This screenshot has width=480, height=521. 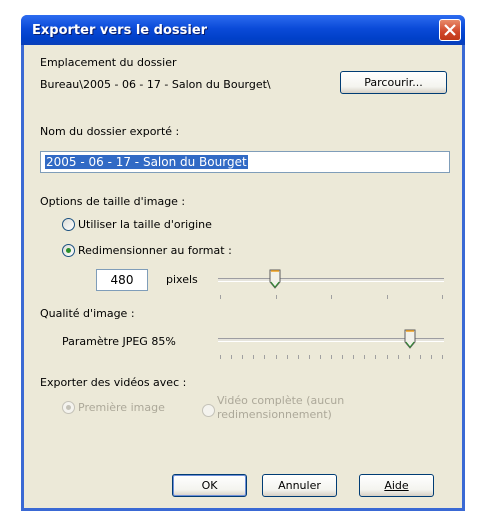 What do you see at coordinates (68, 224) in the screenshot?
I see `radio-original-size` at bounding box center [68, 224].